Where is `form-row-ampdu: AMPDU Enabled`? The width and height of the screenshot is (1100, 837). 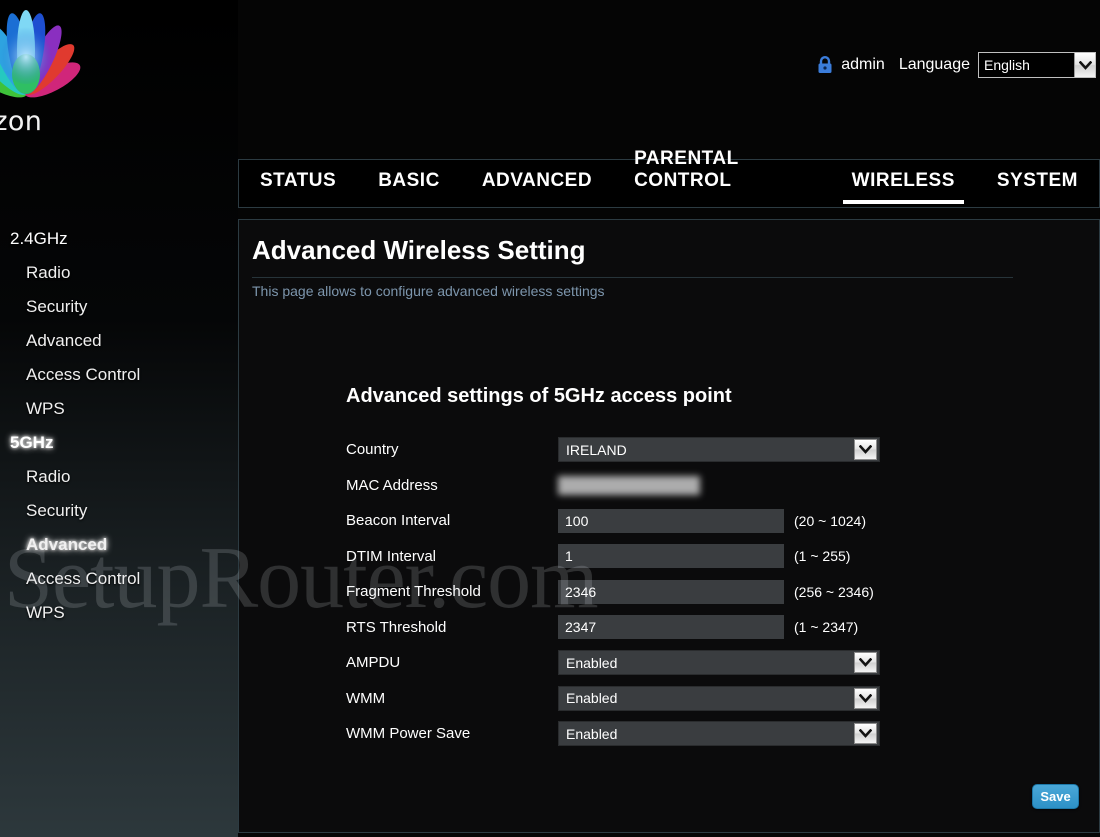 form-row-ampdu: AMPDU Enabled is located at coordinates (706, 663).